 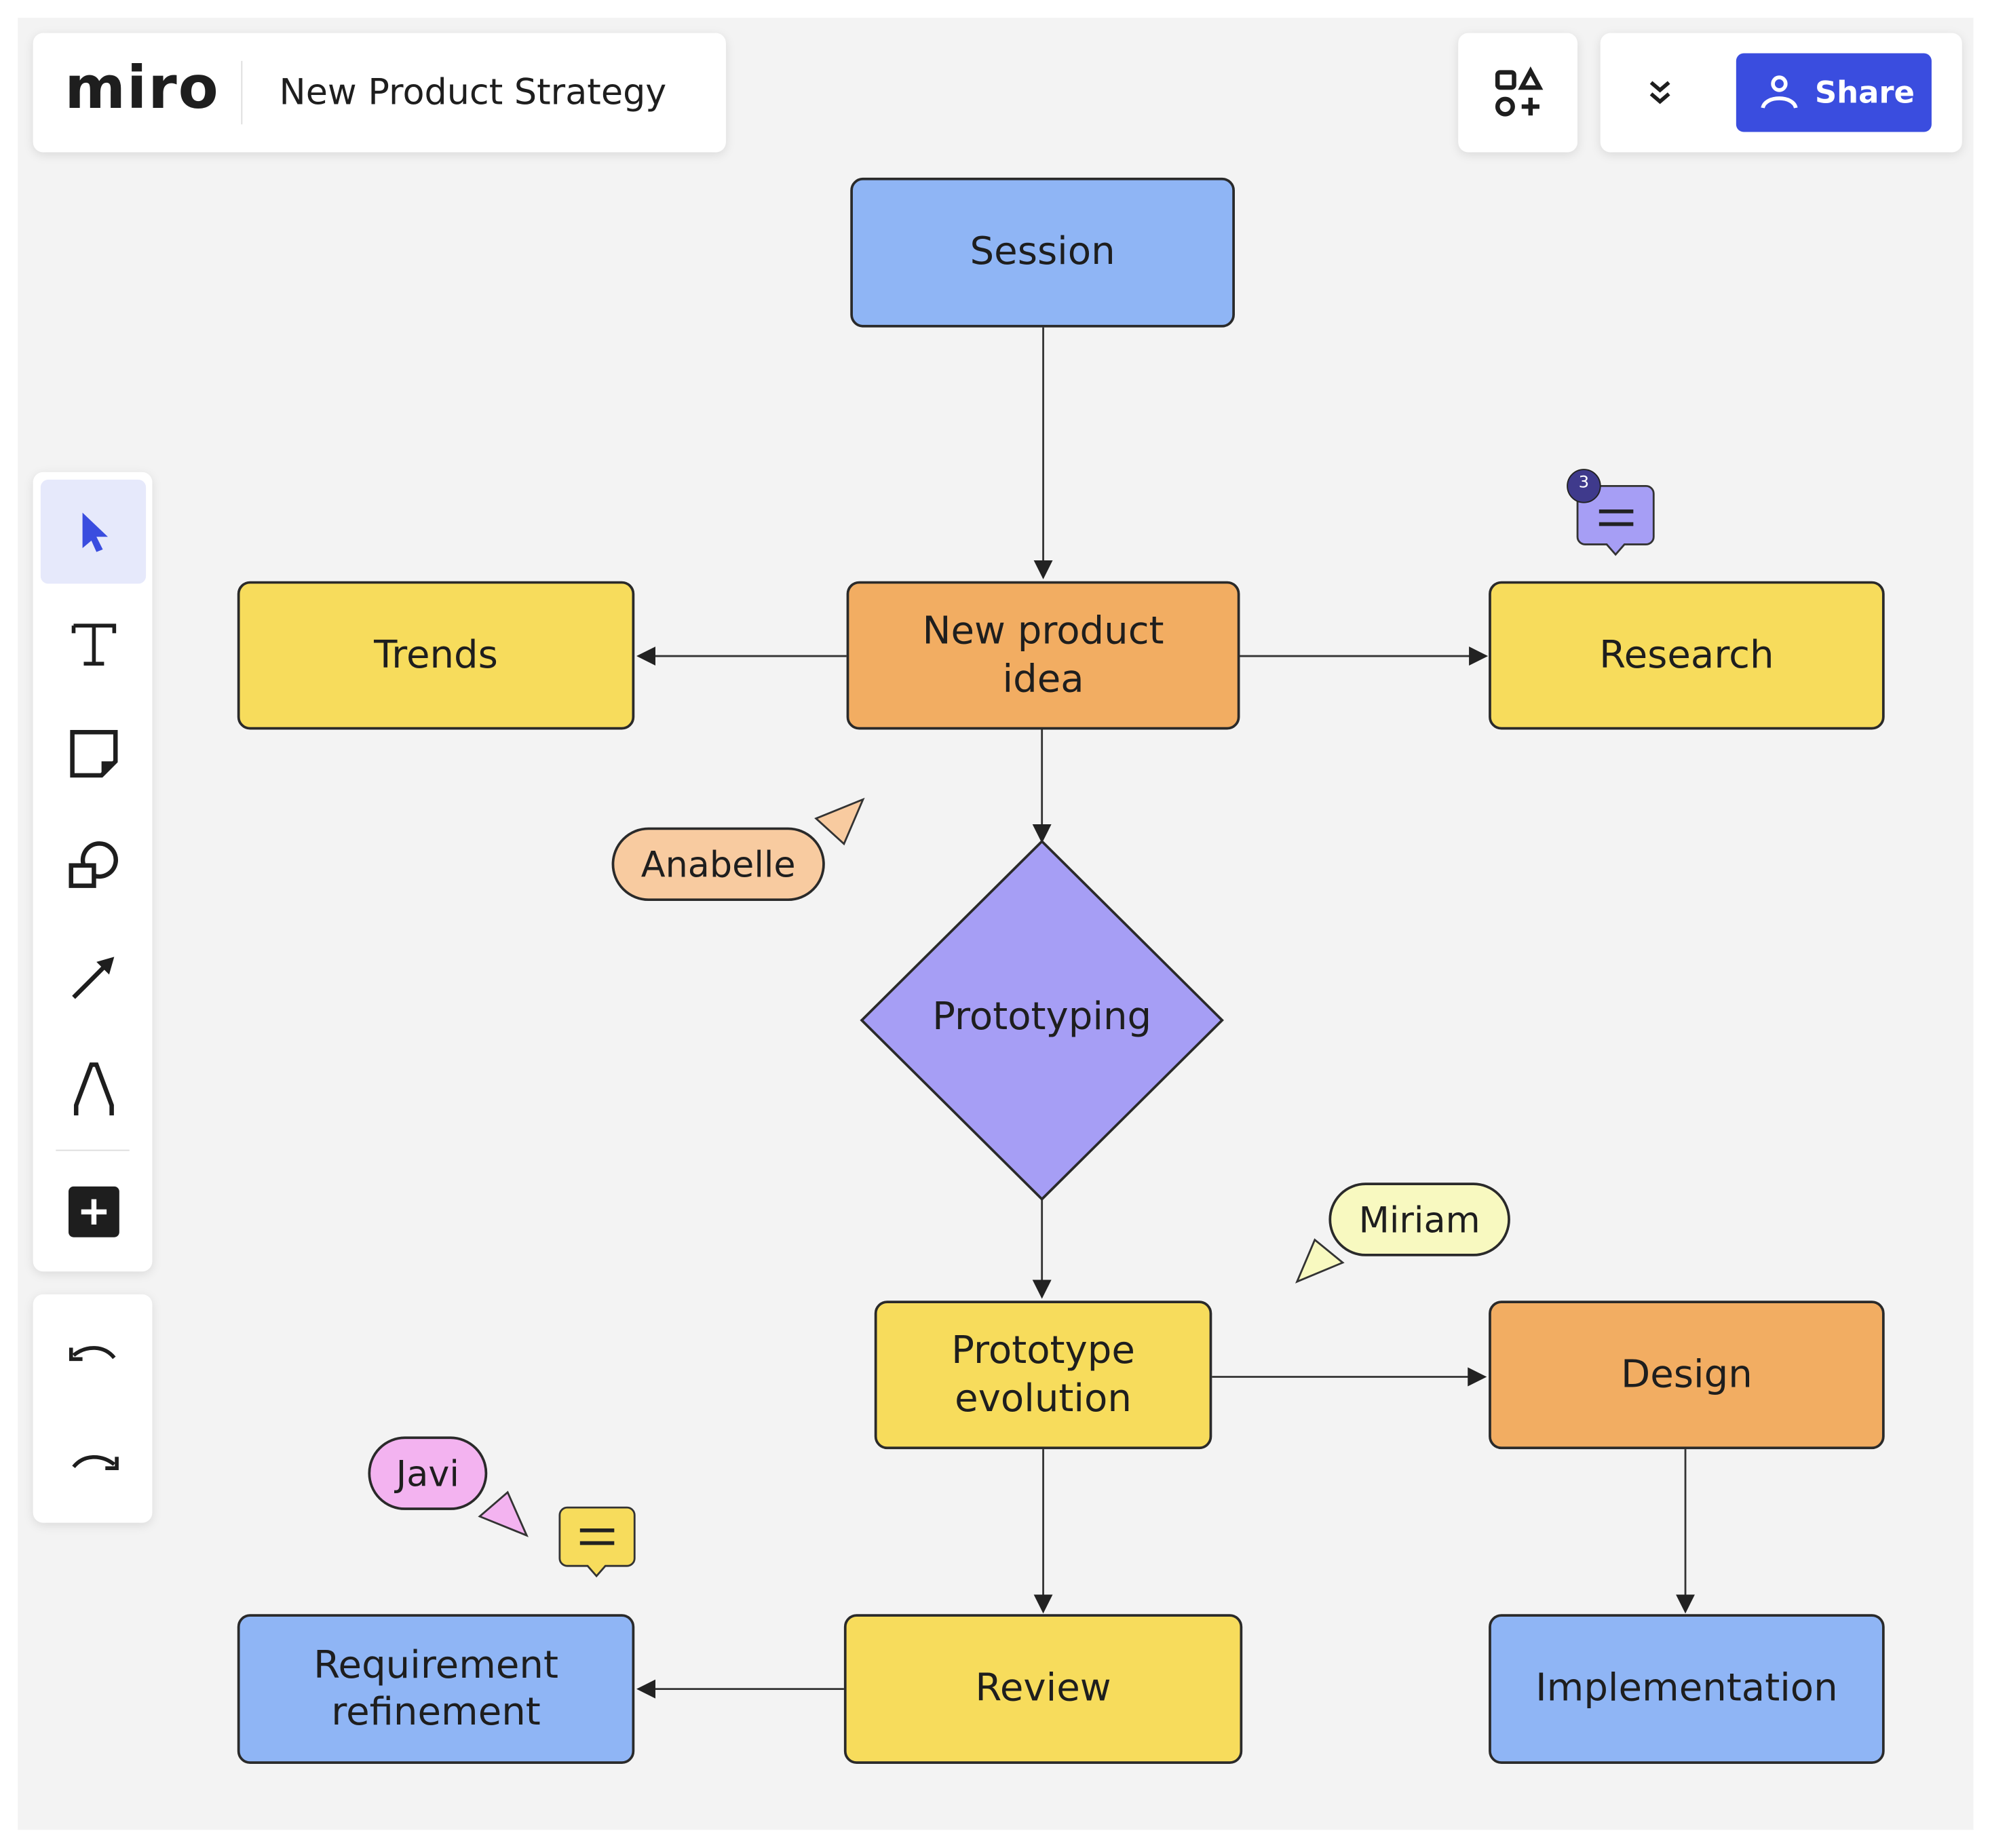 I want to click on text-tool, so click(x=93, y=644).